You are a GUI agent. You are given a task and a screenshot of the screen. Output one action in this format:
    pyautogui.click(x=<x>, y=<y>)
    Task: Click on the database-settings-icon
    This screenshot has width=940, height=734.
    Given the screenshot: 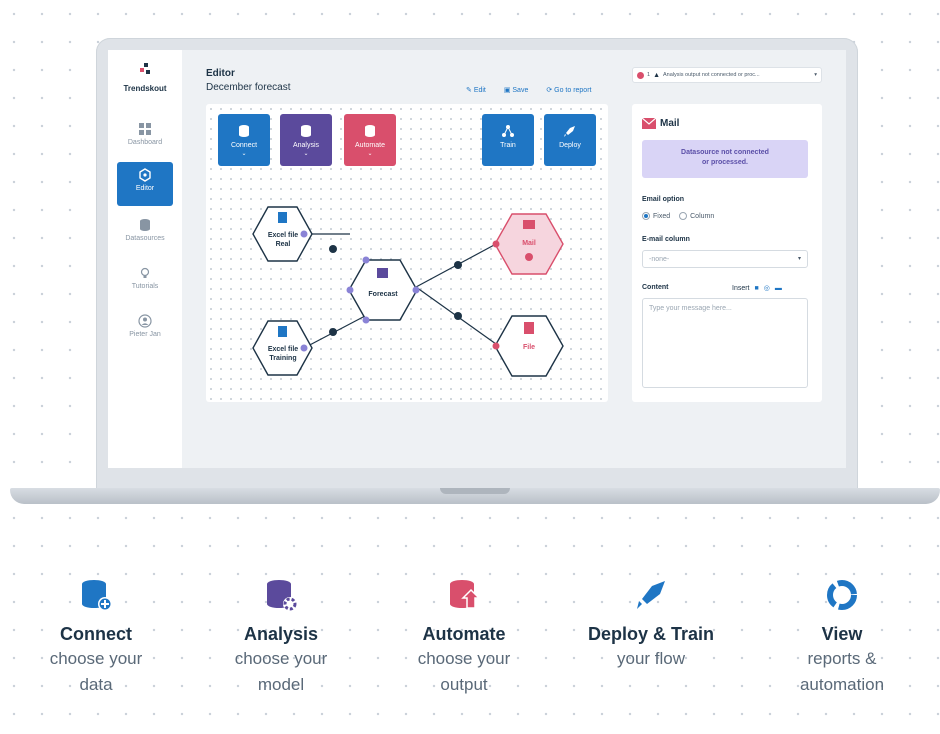 What is the action you would take?
    pyautogui.click(x=282, y=595)
    